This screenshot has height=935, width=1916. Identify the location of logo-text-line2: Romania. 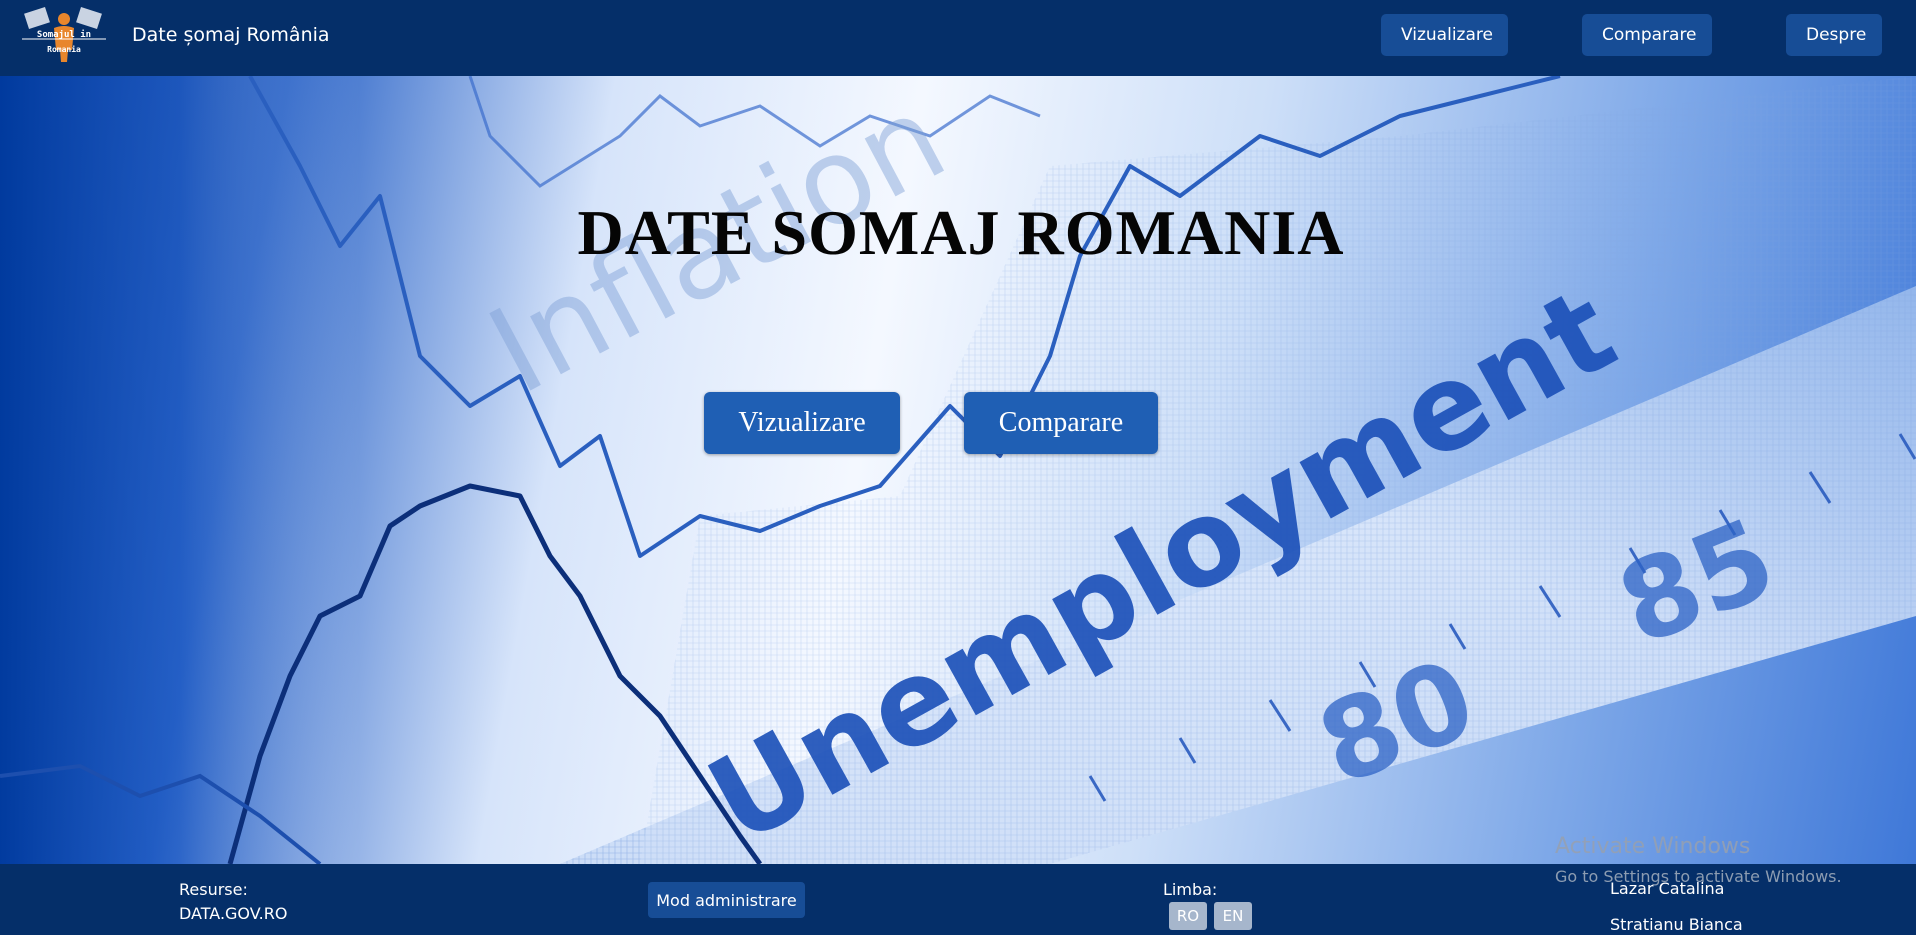
(64, 49).